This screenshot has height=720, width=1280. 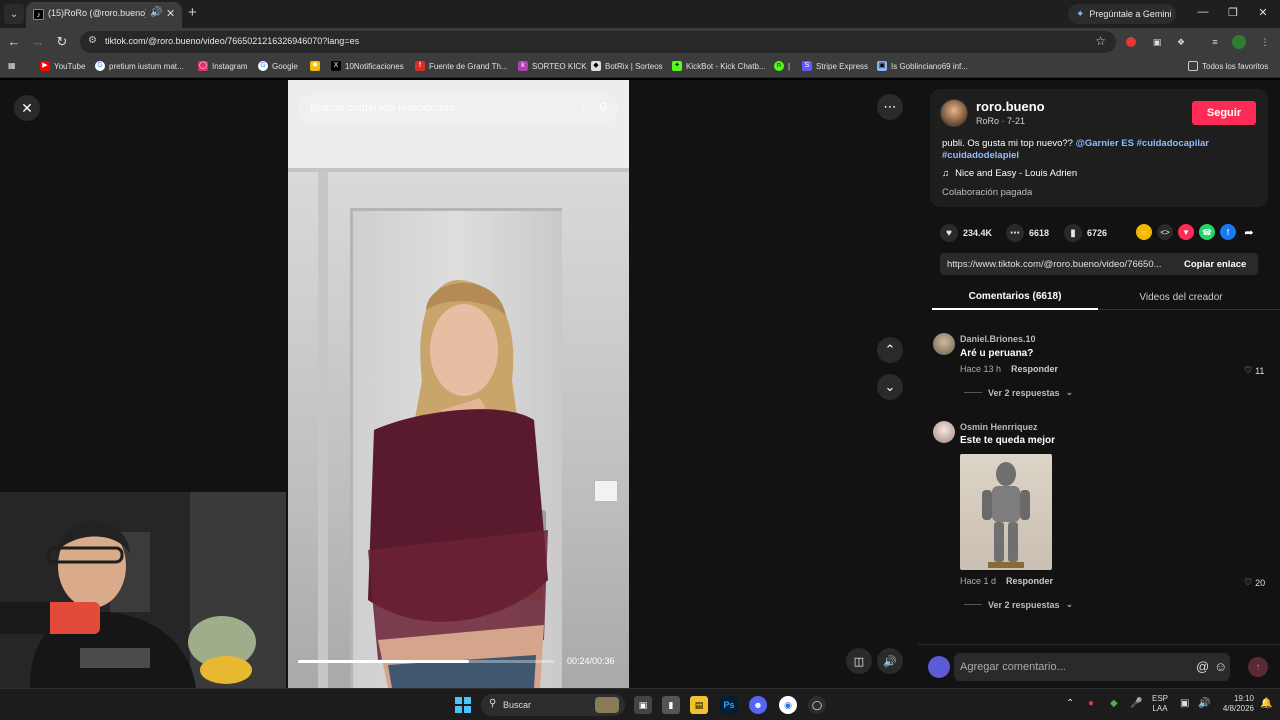 What do you see at coordinates (1233, 12) in the screenshot?
I see `restore-button: ❐` at bounding box center [1233, 12].